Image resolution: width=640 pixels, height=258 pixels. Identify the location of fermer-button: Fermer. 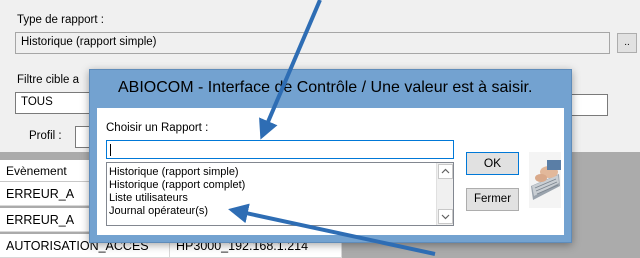
(492, 199).